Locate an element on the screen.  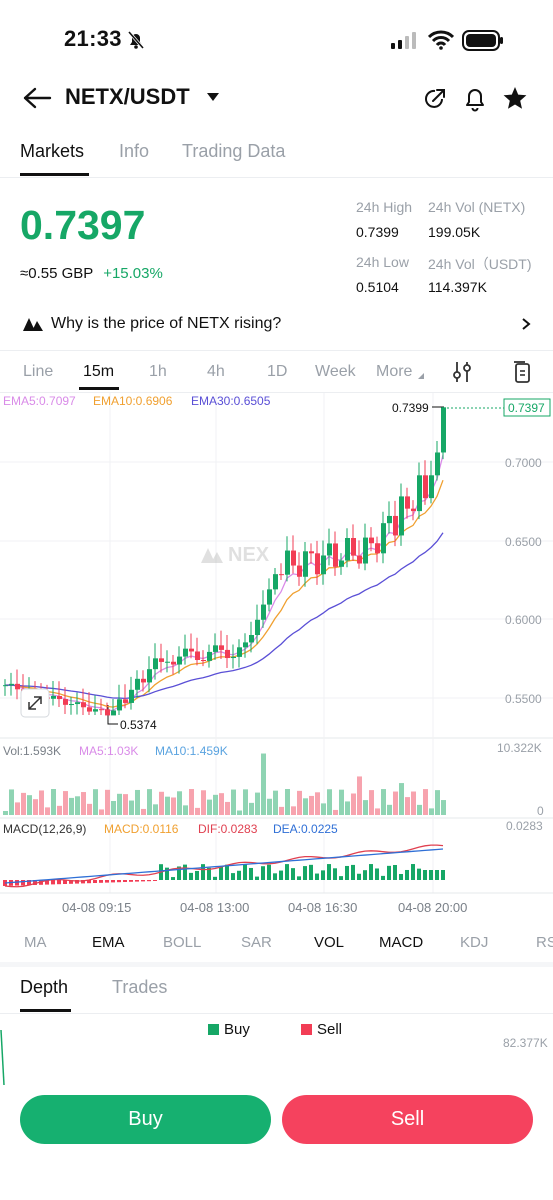
sell-button: Sell is located at coordinates (407, 1119).